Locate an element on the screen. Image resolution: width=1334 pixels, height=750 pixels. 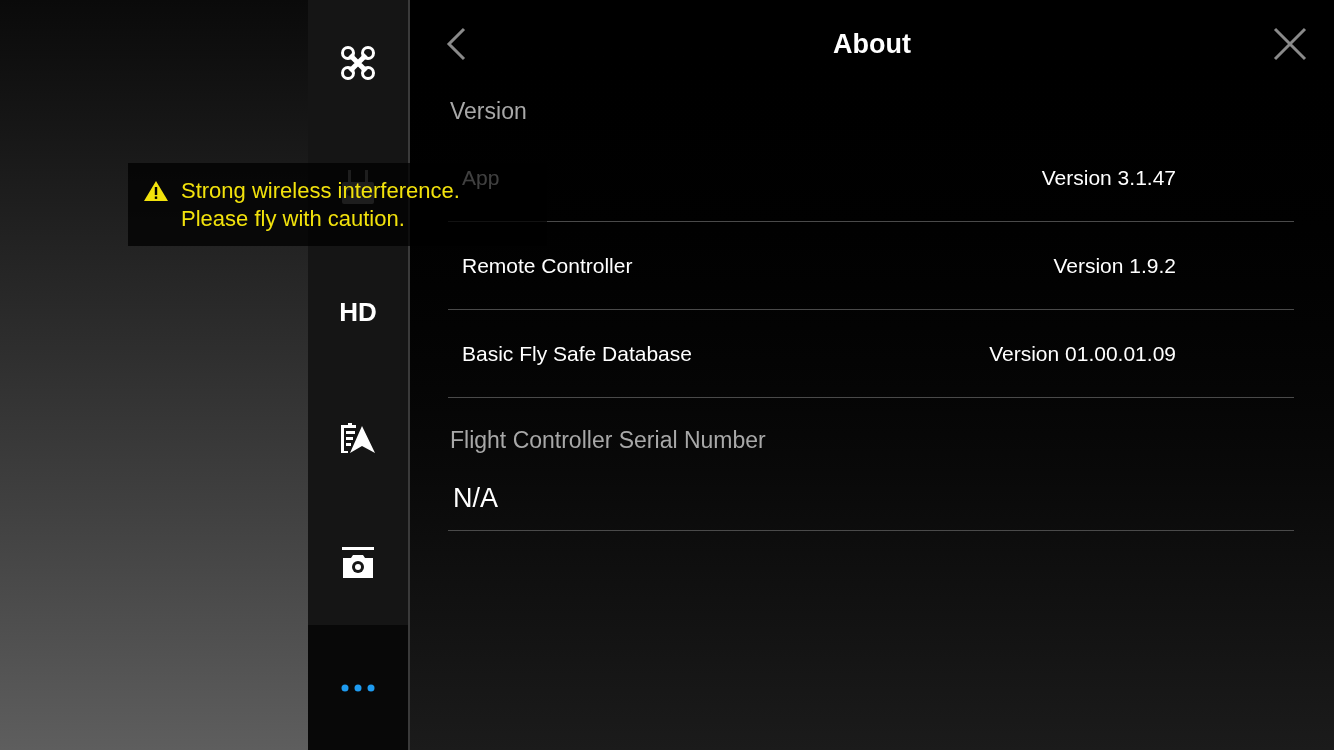
warning-text: Please fly with caution. is located at coordinates (293, 219).